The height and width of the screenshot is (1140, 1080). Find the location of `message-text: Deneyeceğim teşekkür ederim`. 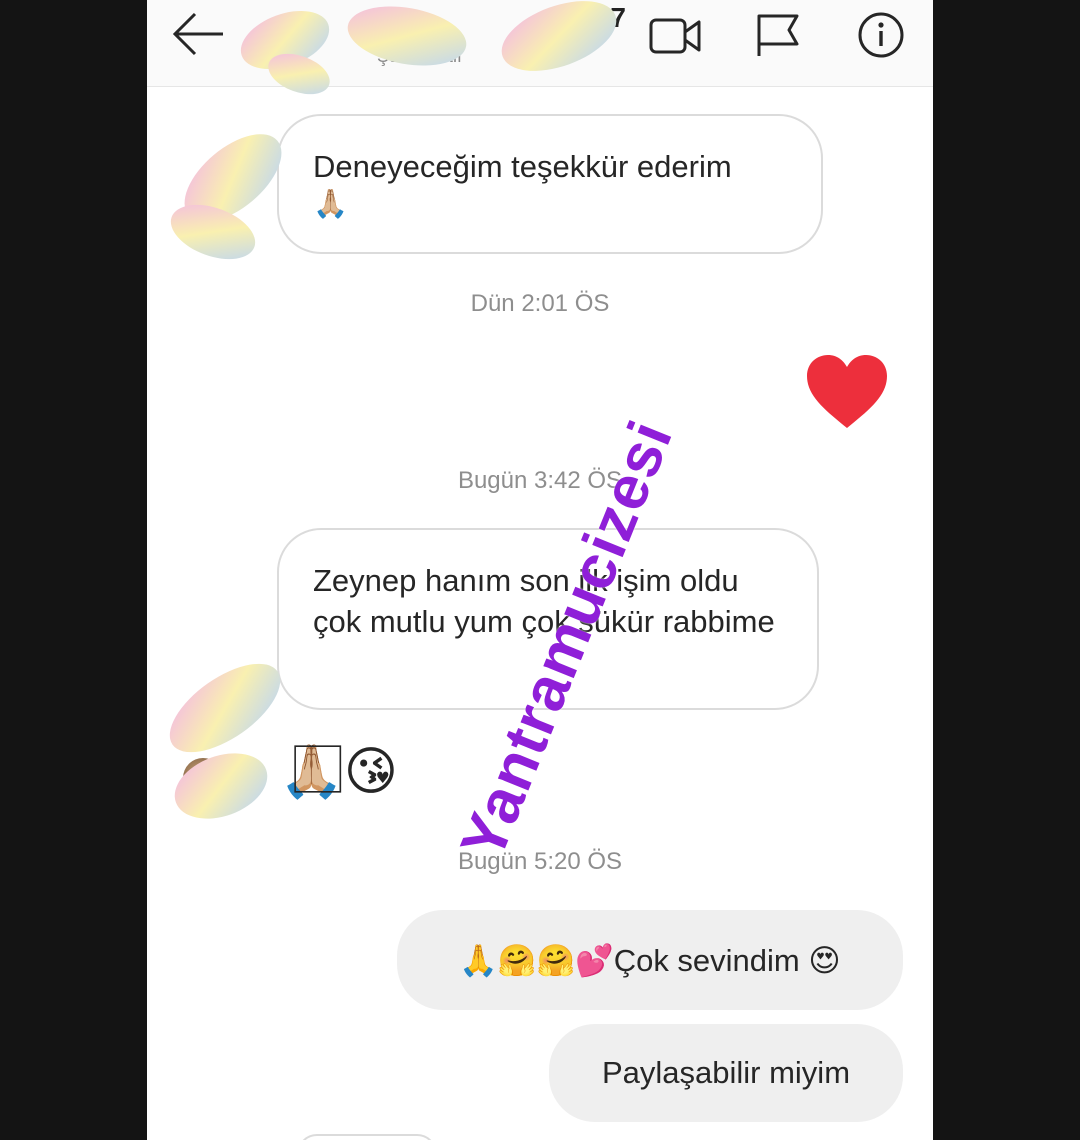

message-text: Deneyeceğim teşekkür ederim is located at coordinates (522, 166).